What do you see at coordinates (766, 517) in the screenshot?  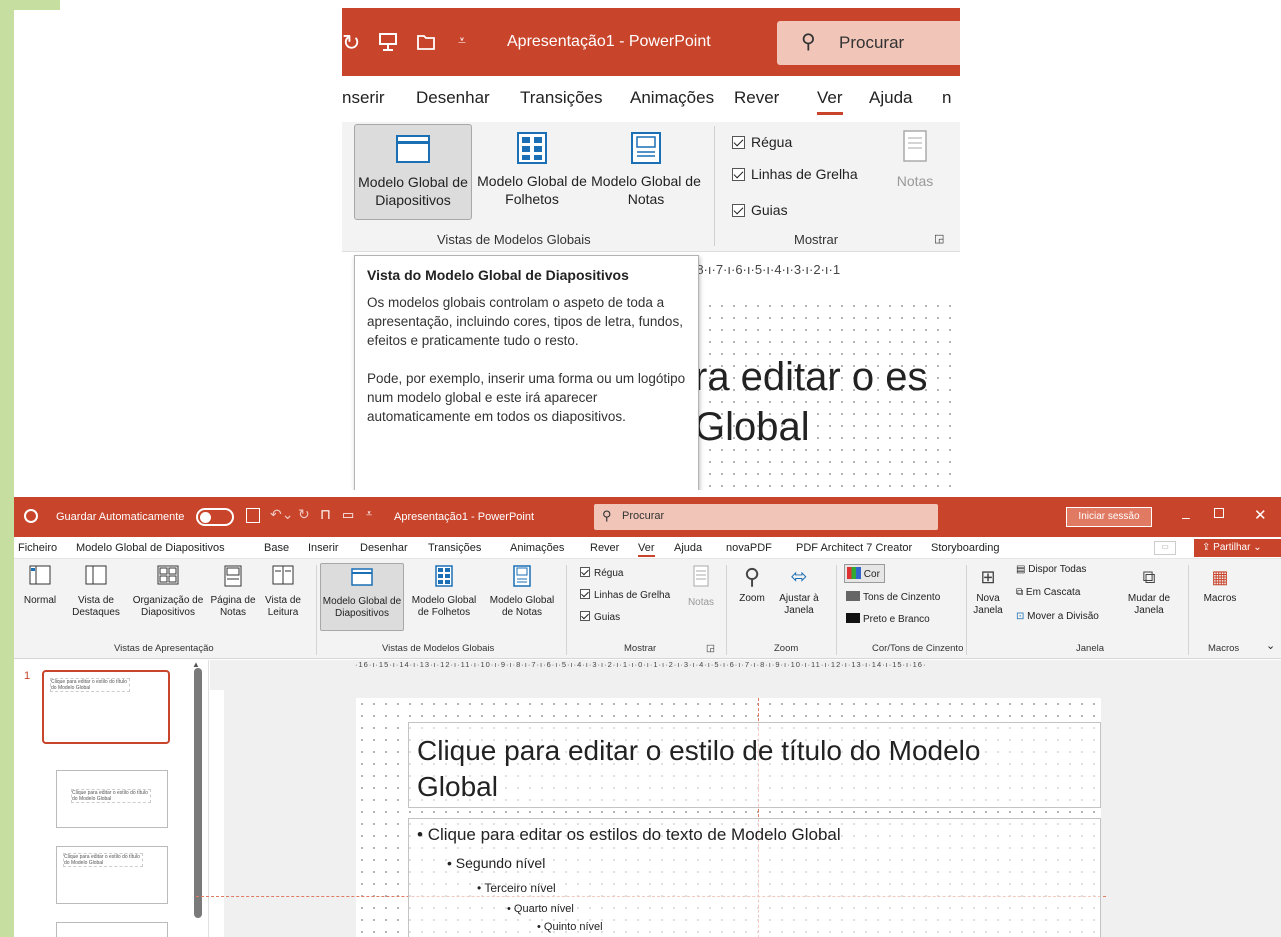 I see `search-box: ⚲ Procurar` at bounding box center [766, 517].